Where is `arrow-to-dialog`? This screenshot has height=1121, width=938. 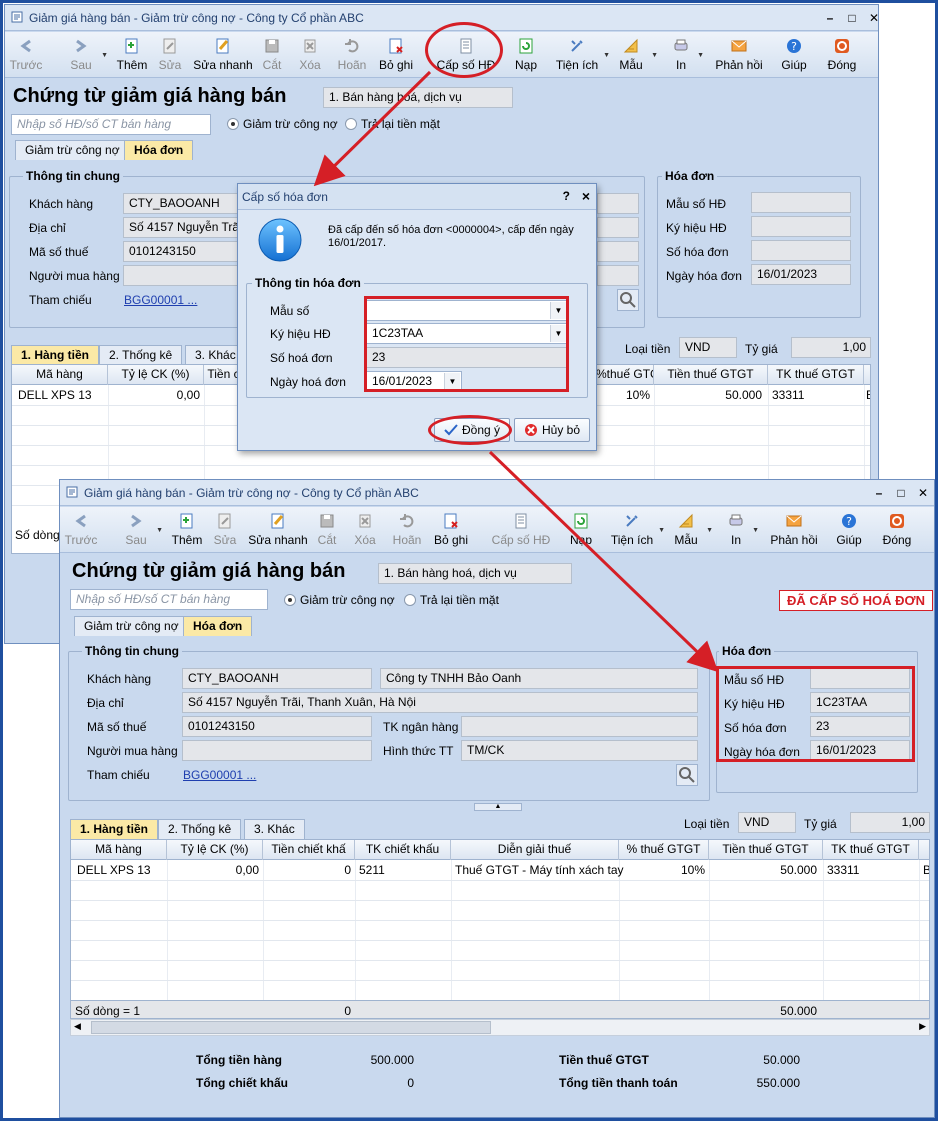 arrow-to-dialog is located at coordinates (372, 128).